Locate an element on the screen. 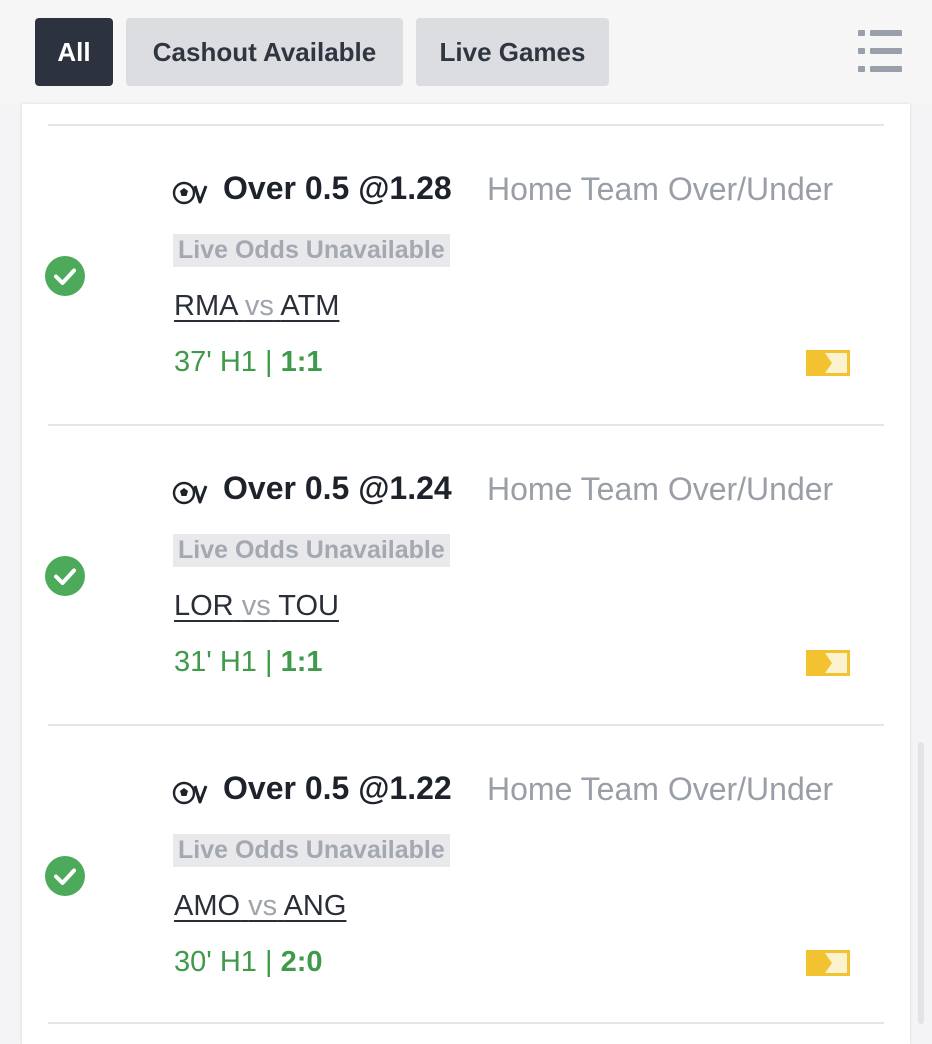 The width and height of the screenshot is (932, 1044). home-team: LOR is located at coordinates (204, 606).